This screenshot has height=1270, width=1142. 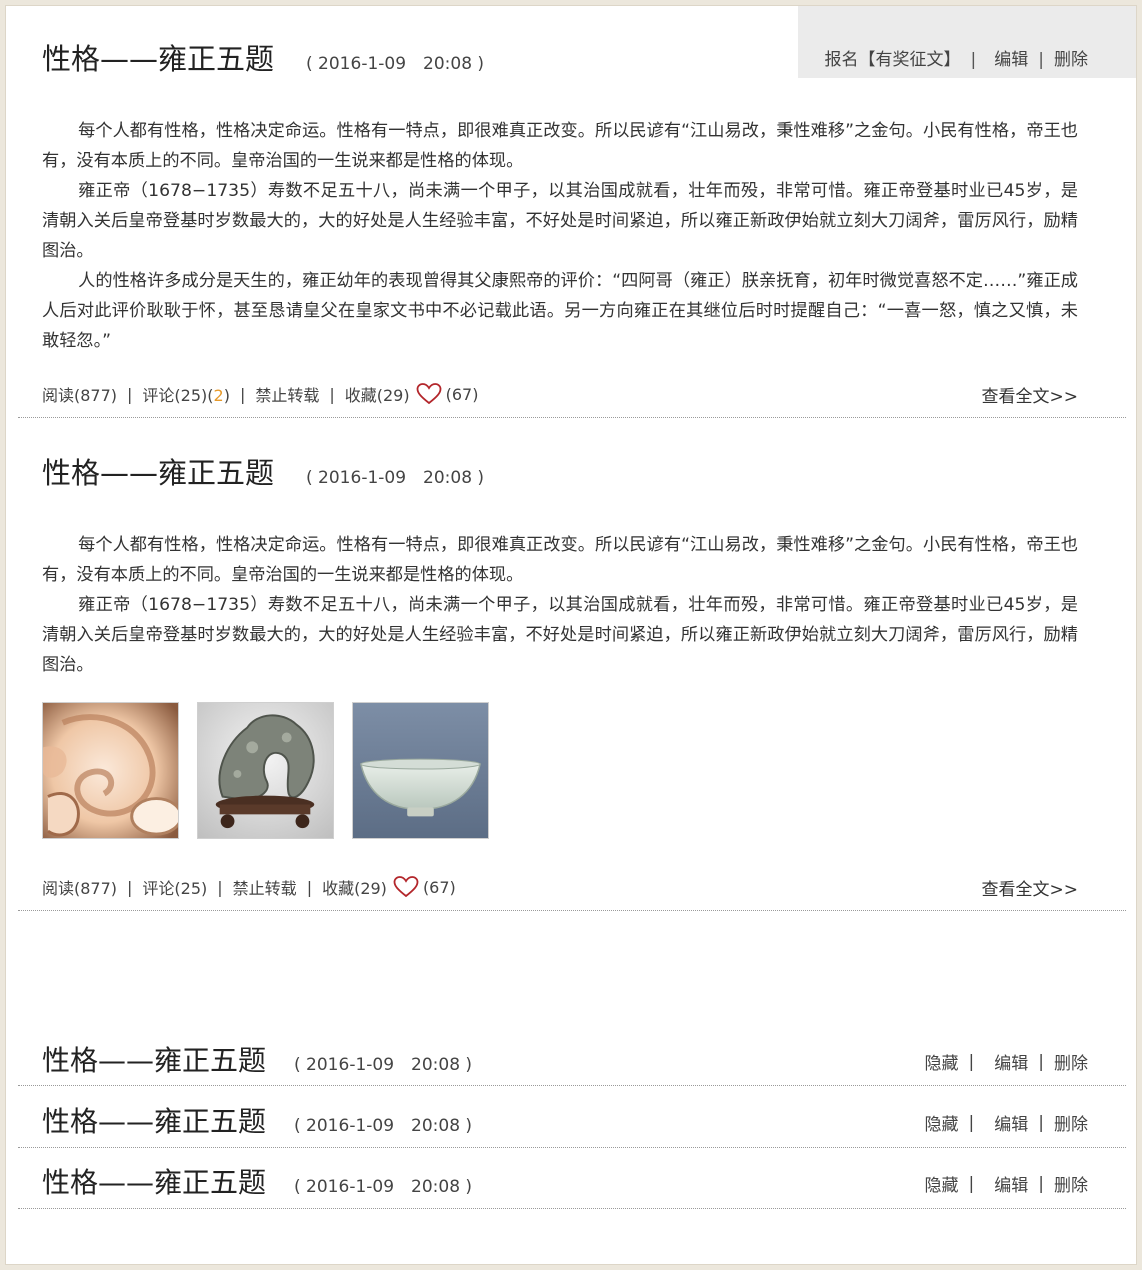 I want to click on celadon-bowl-thumbnail, so click(x=420, y=770).